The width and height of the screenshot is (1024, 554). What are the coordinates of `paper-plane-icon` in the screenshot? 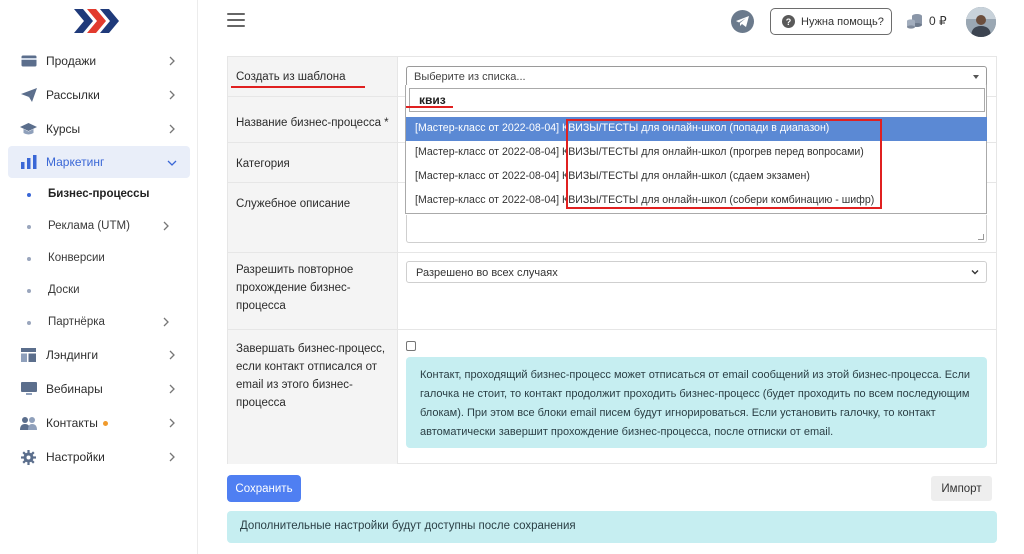 It's located at (28, 95).